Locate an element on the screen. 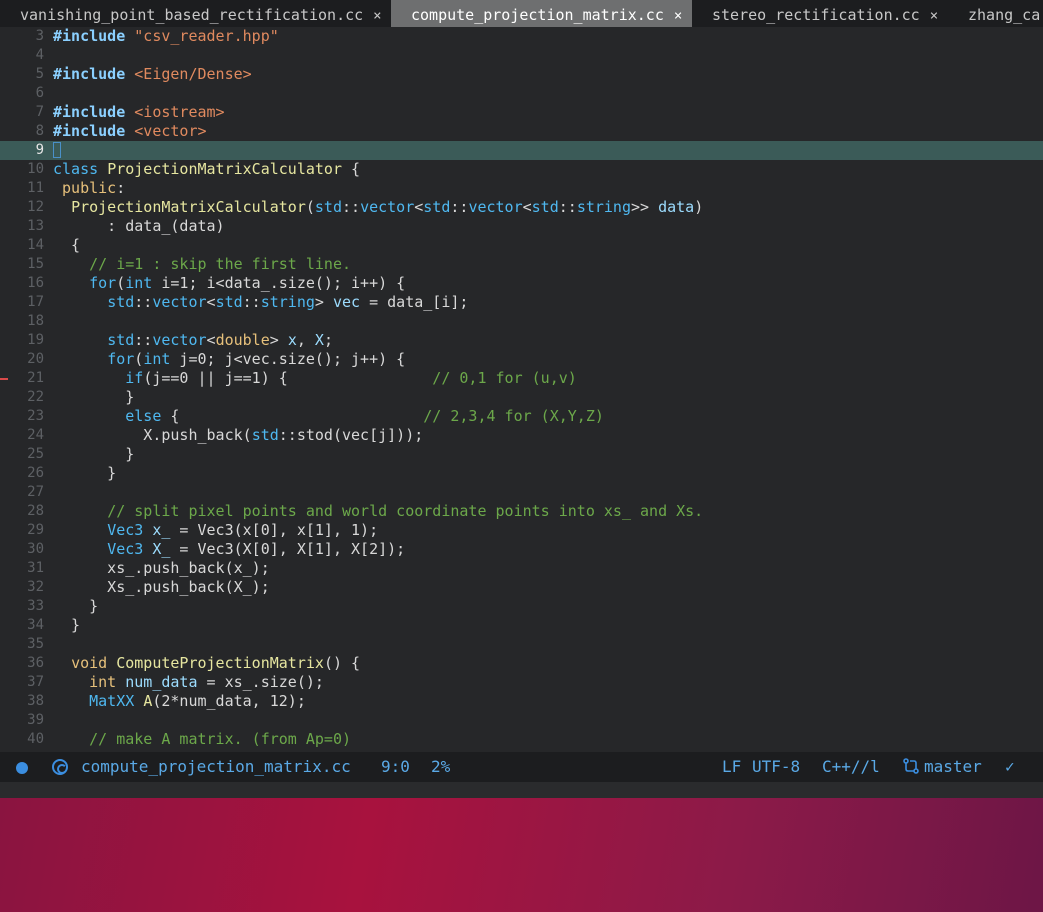 The height and width of the screenshot is (912, 1043). code-line: 16 for(int i=1; i<data_.size(); i++) { is located at coordinates (521, 283).